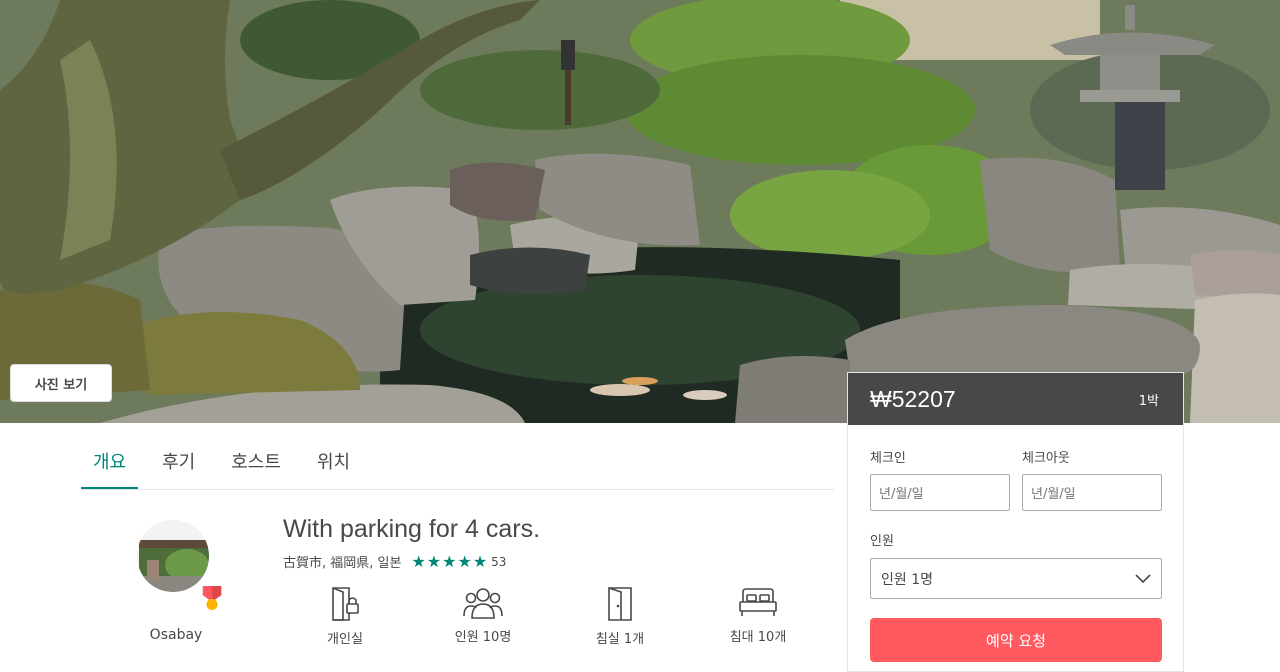 This screenshot has width=1280, height=672. I want to click on door-lock-icon, so click(345, 604).